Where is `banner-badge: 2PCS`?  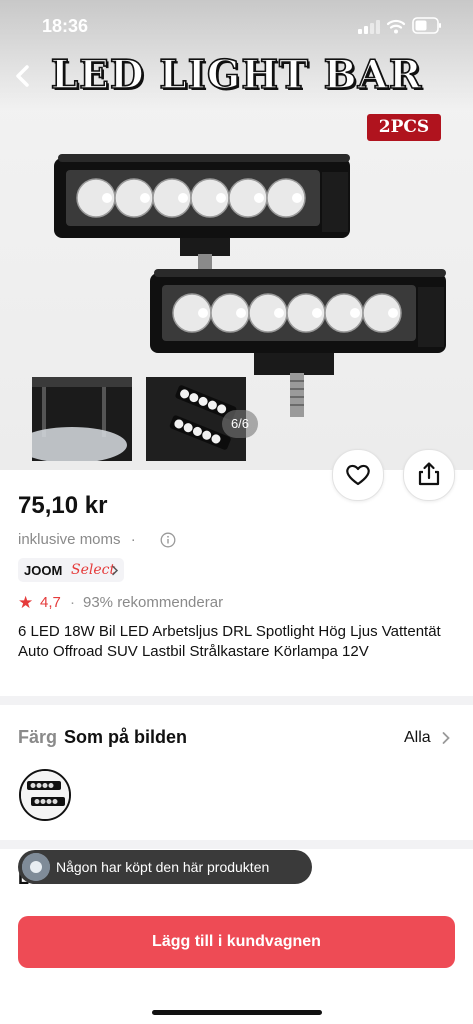 banner-badge: 2PCS is located at coordinates (404, 127).